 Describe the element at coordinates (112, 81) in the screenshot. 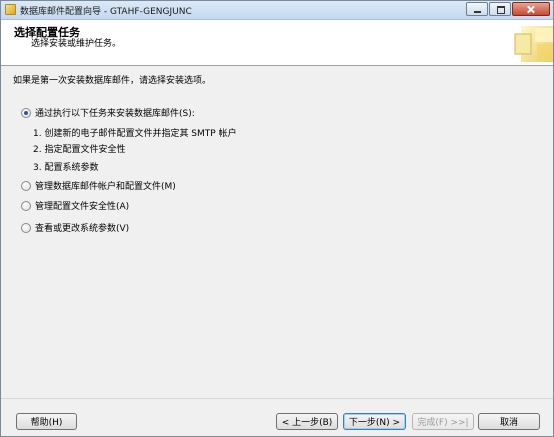

I see `intro-text: 如果是第一次安装数据库邮件，请选择安装选项。` at that location.